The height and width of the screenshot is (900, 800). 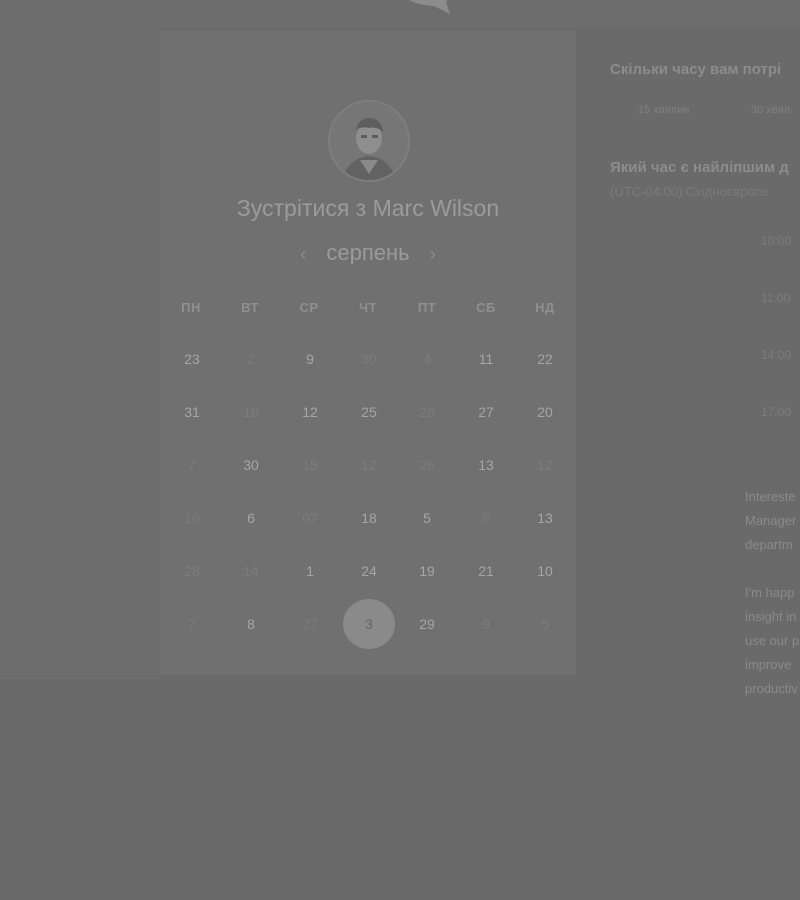 I want to click on month-label: серпень, so click(x=368, y=252).